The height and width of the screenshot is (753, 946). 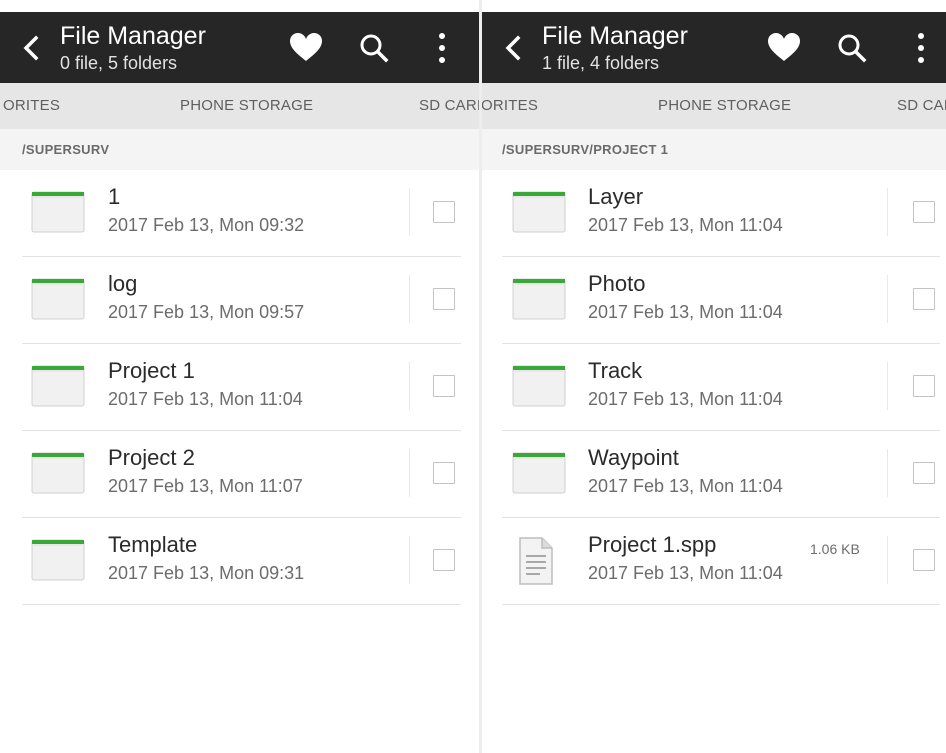 I want to click on item-name: Template, so click(x=153, y=544).